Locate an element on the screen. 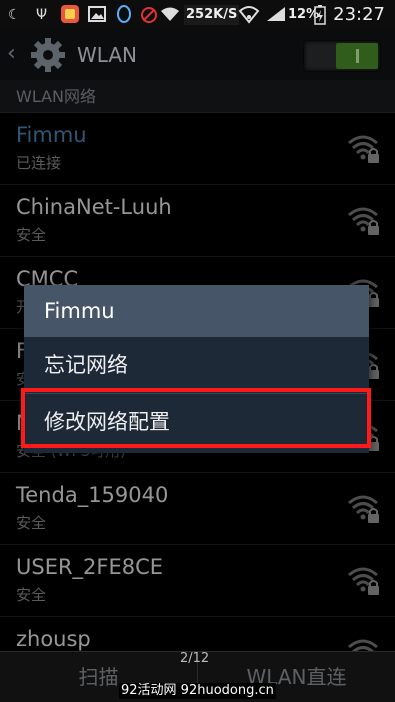  moon-icon: ☾ is located at coordinates (14, 15).